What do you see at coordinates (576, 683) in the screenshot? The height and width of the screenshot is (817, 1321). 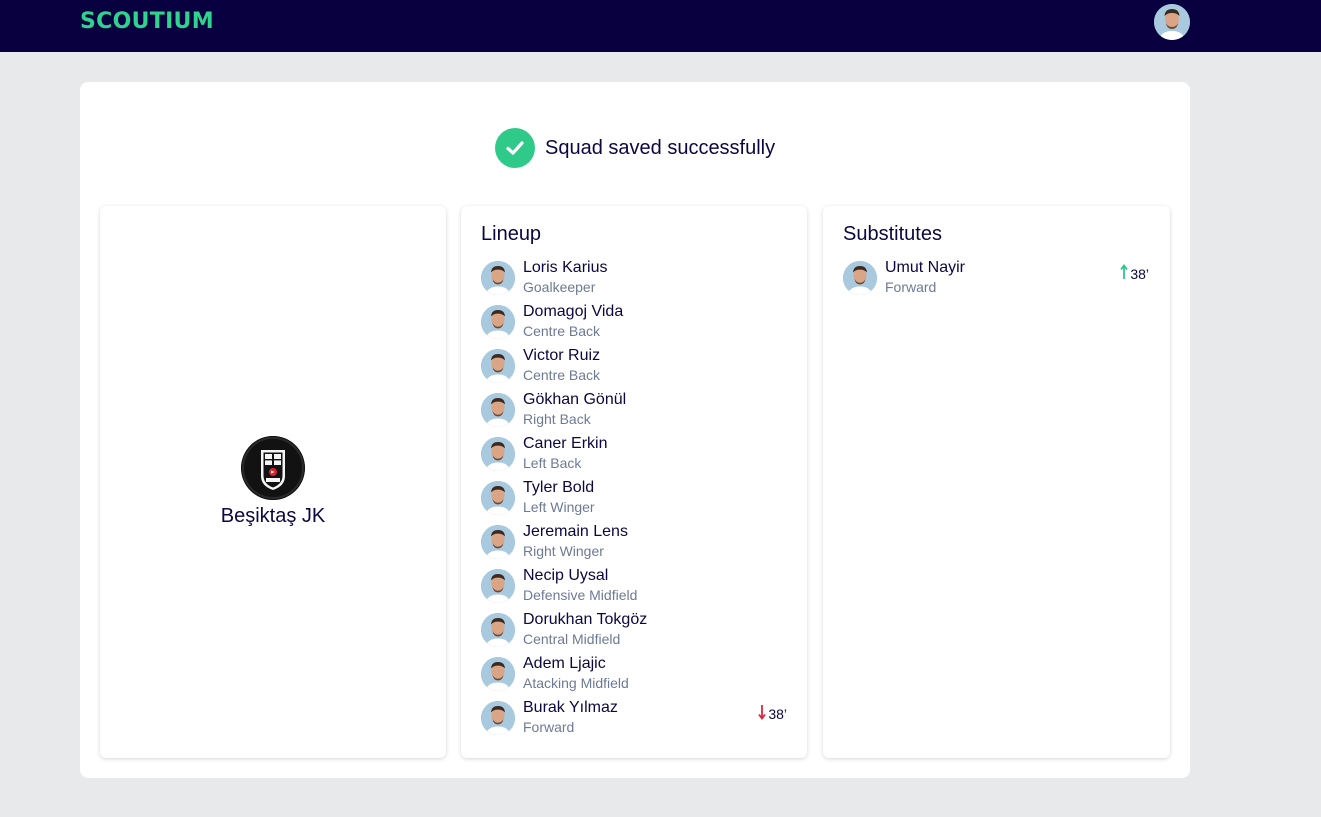 I see `player-position: Atacking Midfield` at bounding box center [576, 683].